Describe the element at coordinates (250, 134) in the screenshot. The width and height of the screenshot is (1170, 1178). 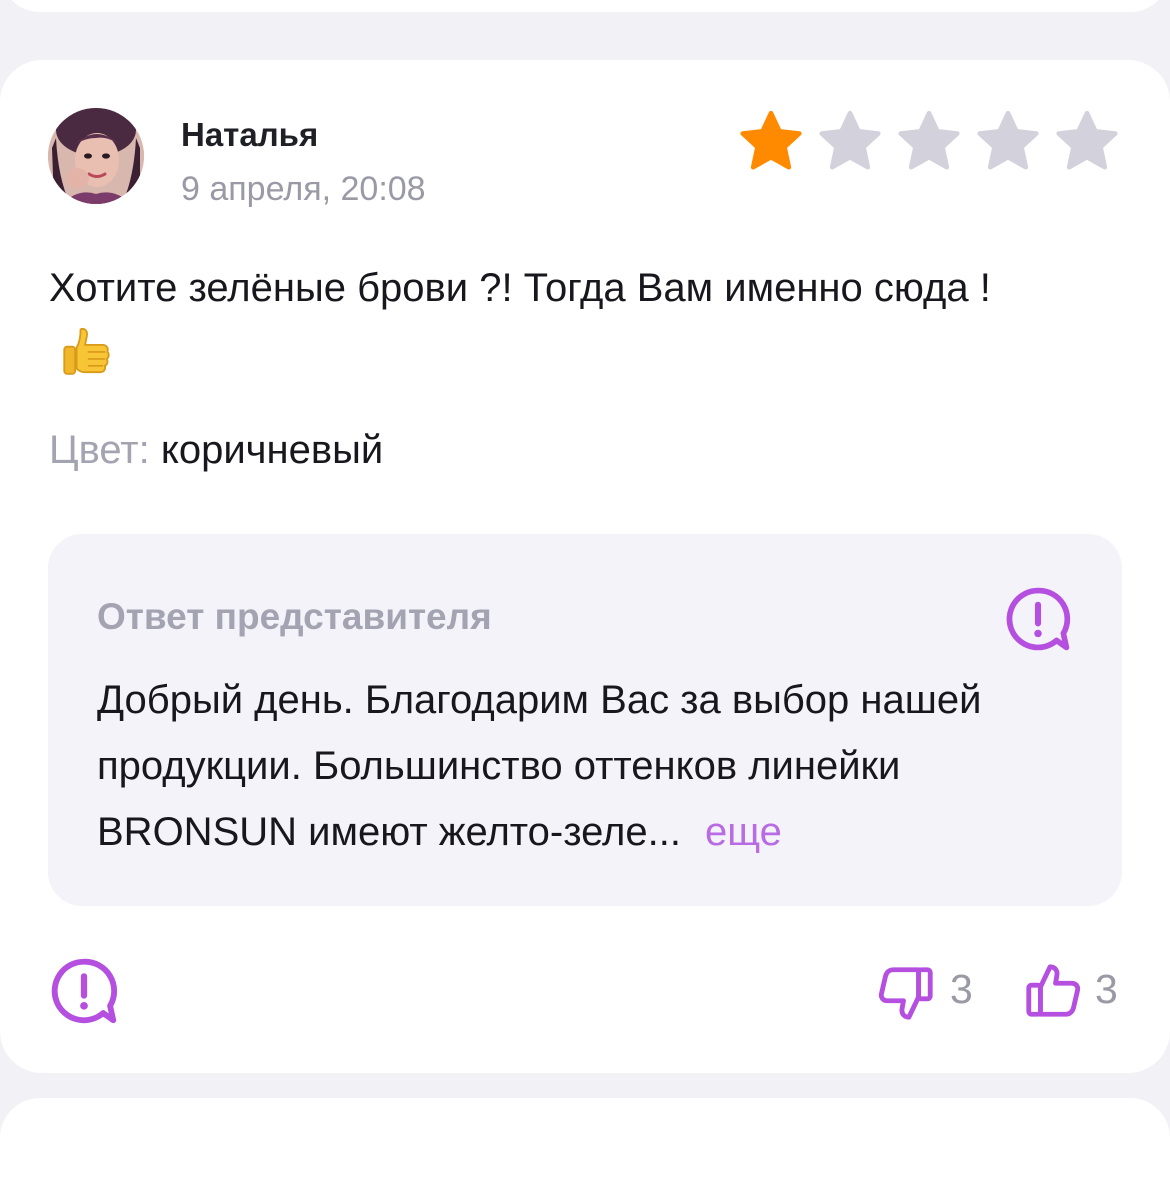
I see `author-name: Наталья` at that location.